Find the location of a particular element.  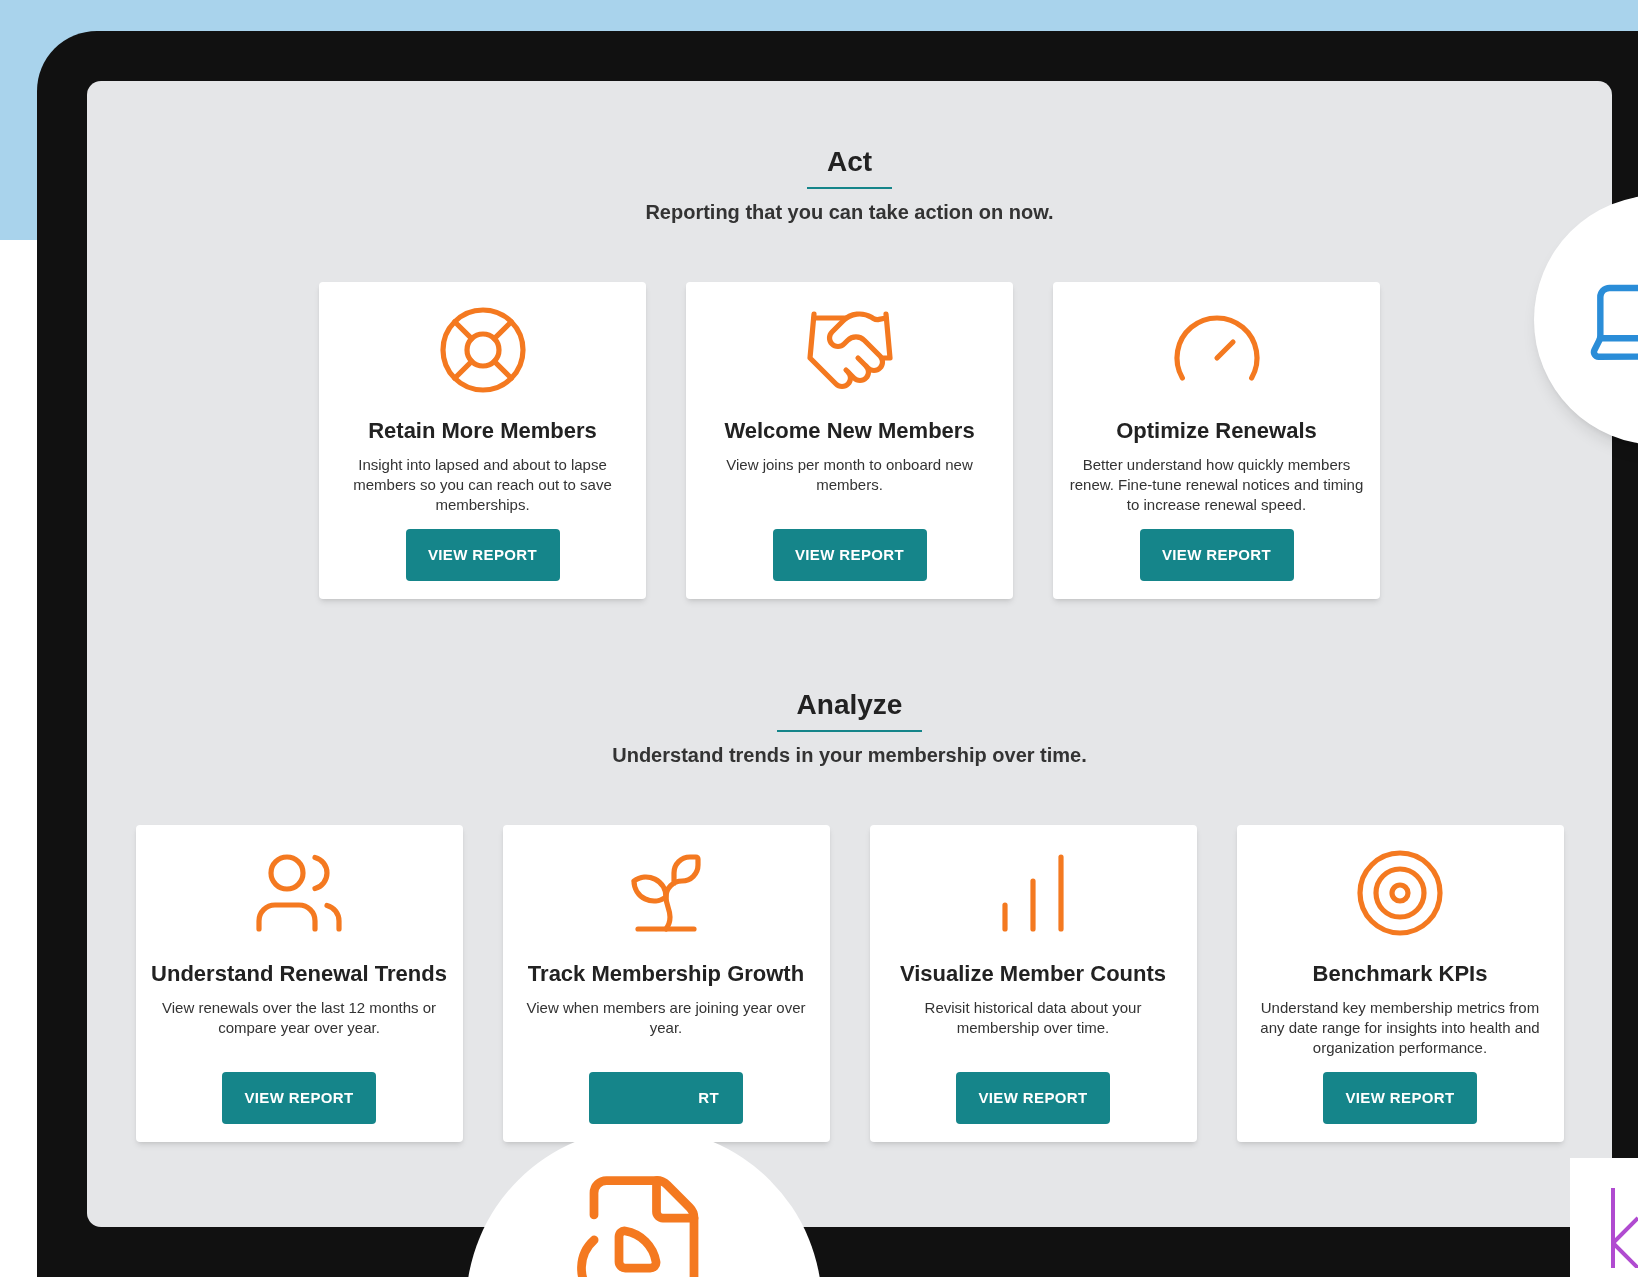

card-title: Welcome New Members is located at coordinates (849, 431).